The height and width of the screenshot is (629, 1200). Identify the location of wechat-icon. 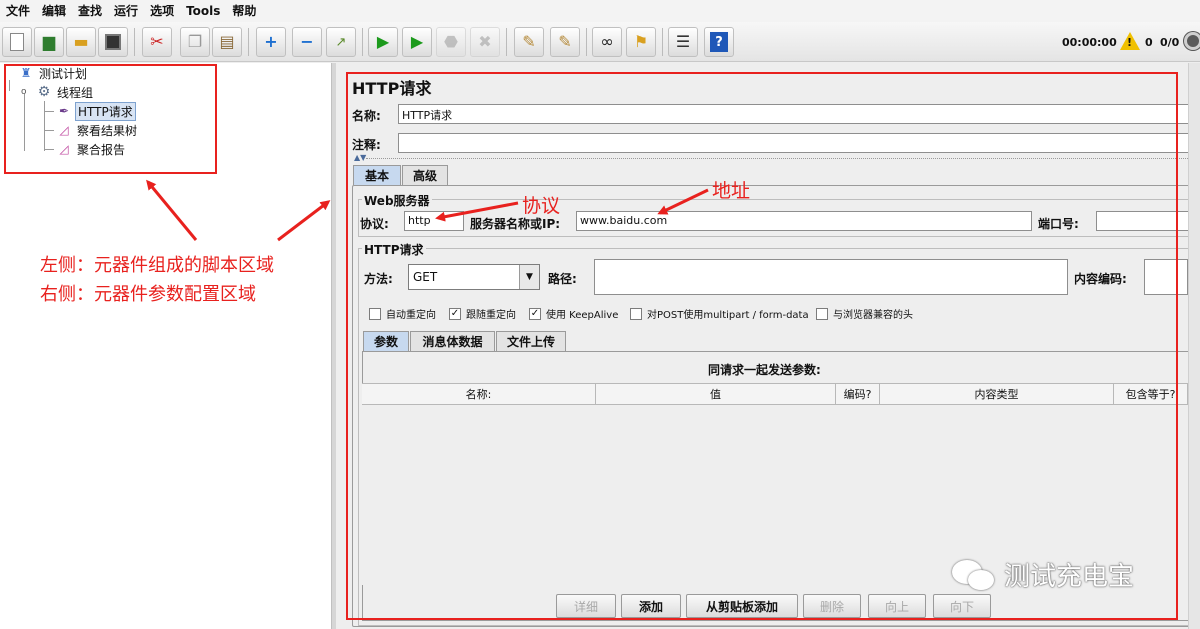
(974, 575).